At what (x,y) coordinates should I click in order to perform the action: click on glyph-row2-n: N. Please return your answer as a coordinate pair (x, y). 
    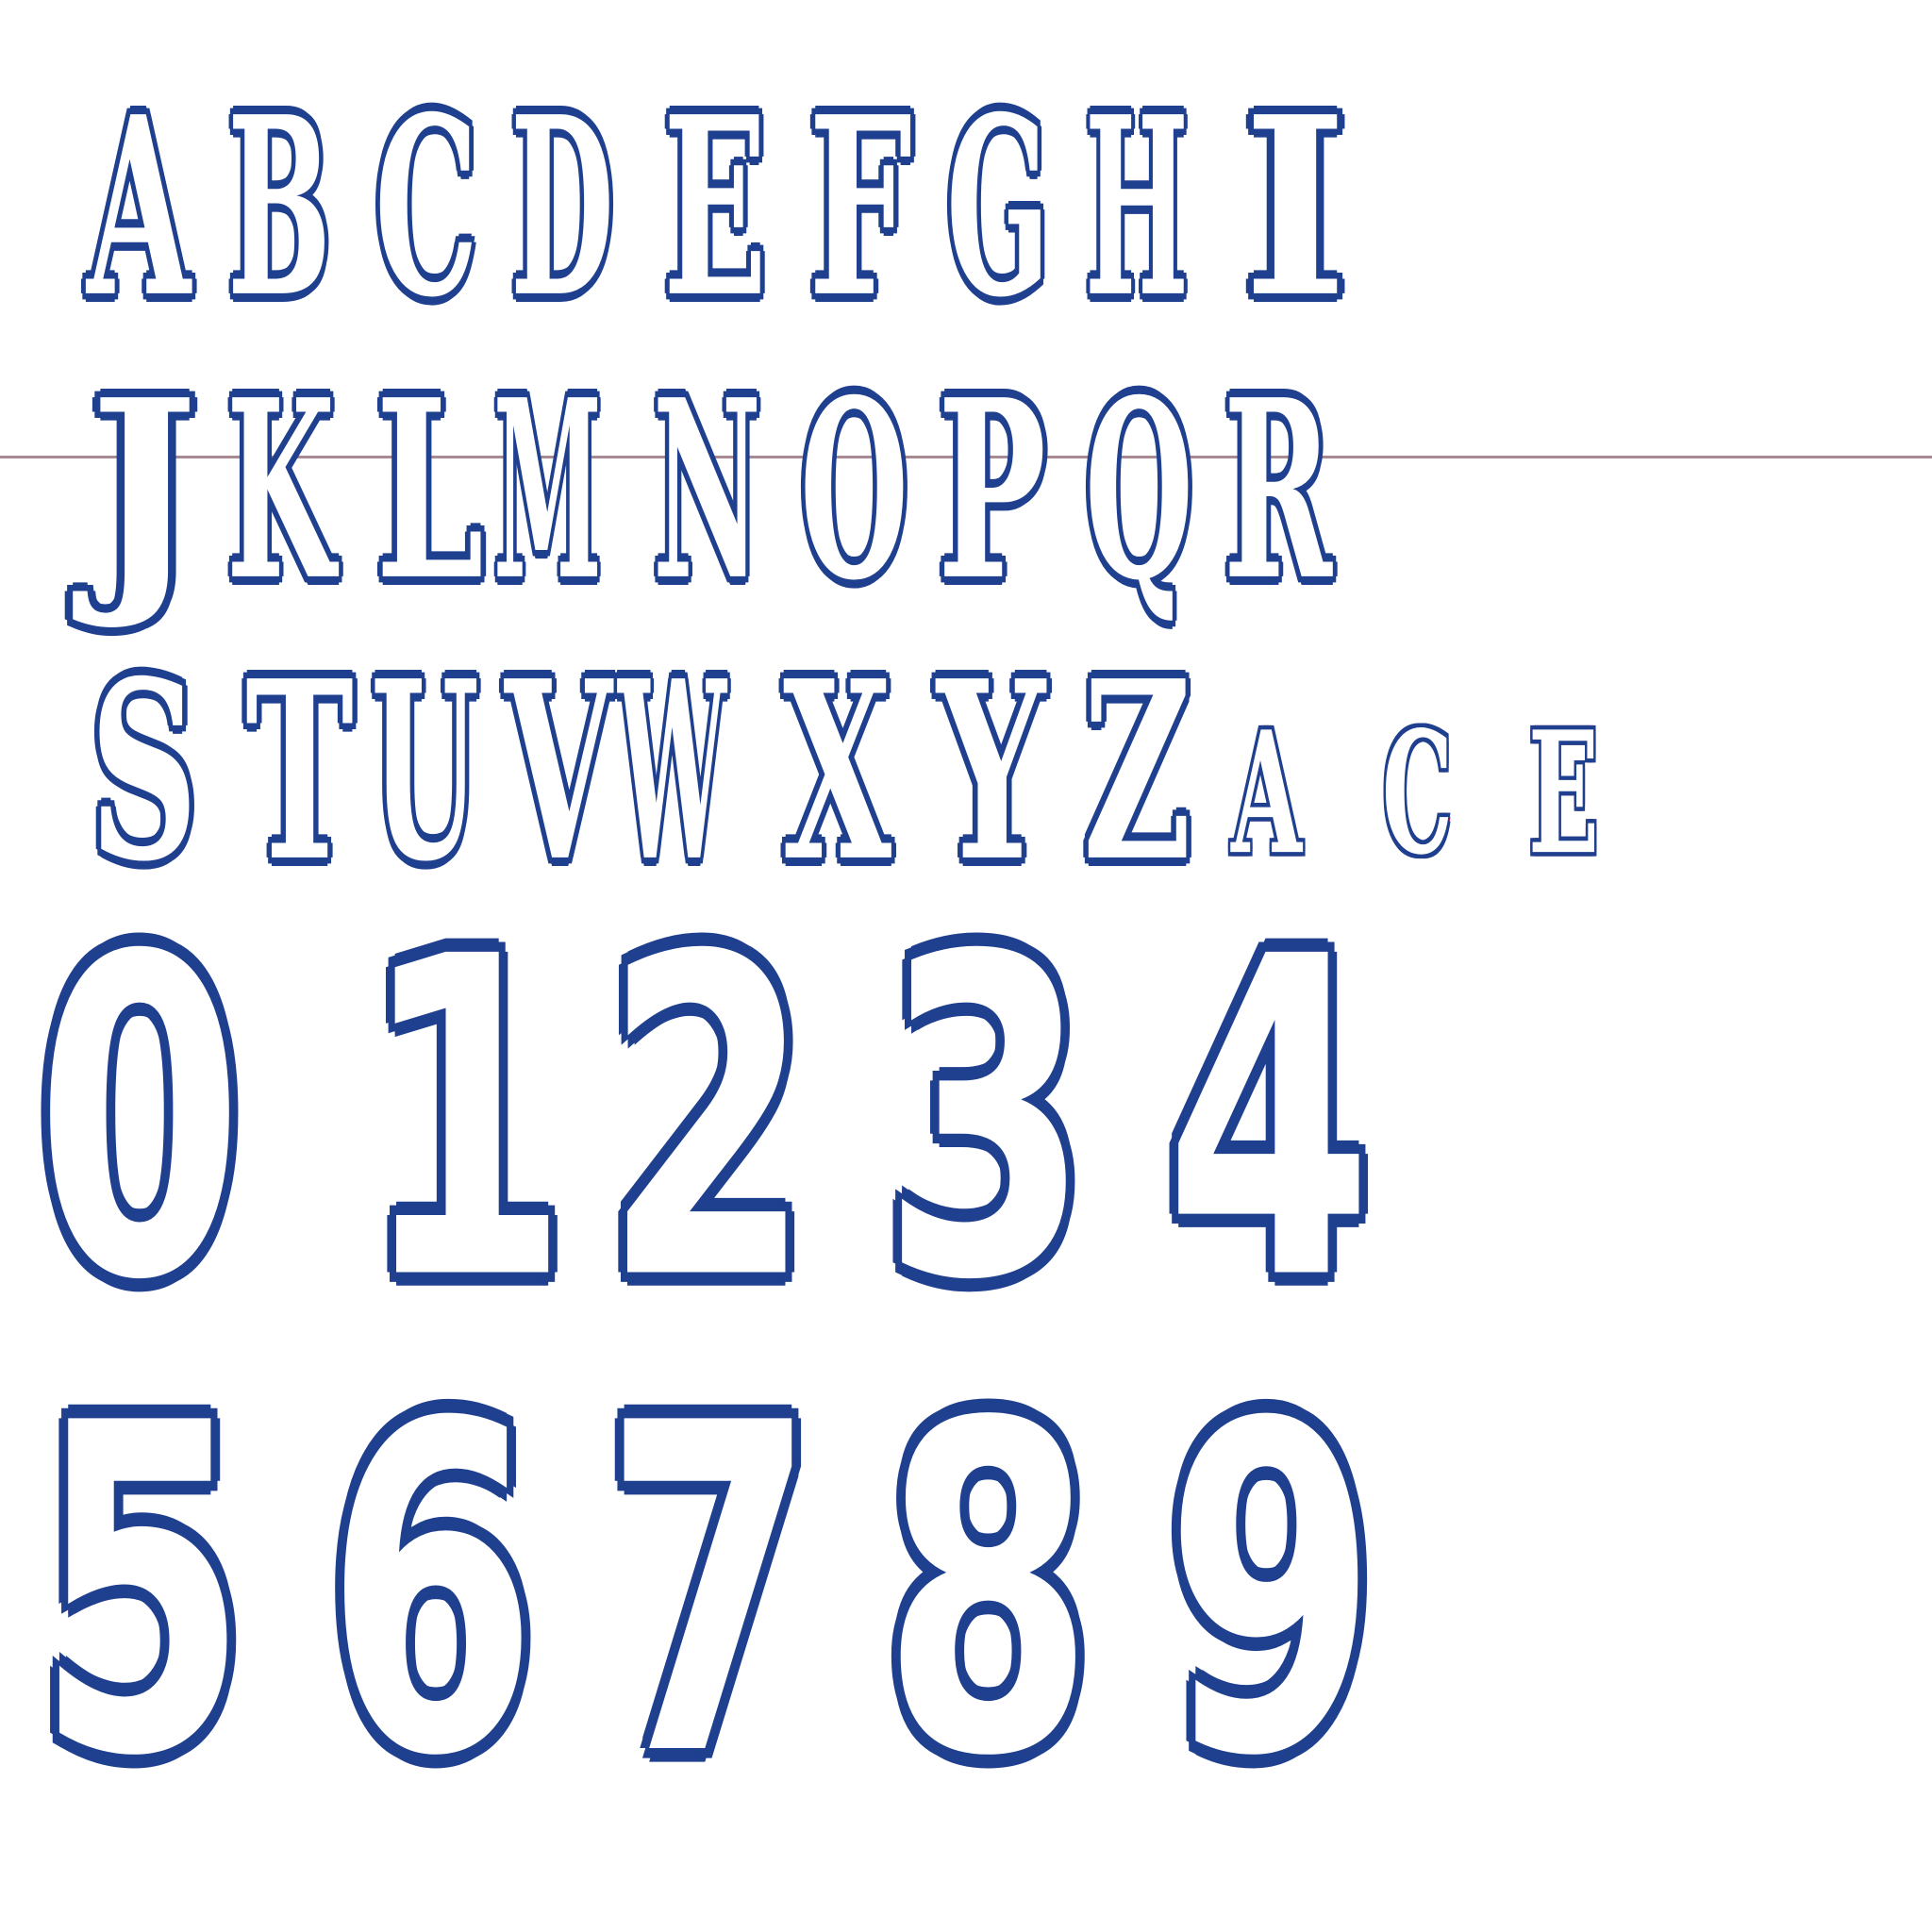
    Looking at the image, I should click on (707, 491).